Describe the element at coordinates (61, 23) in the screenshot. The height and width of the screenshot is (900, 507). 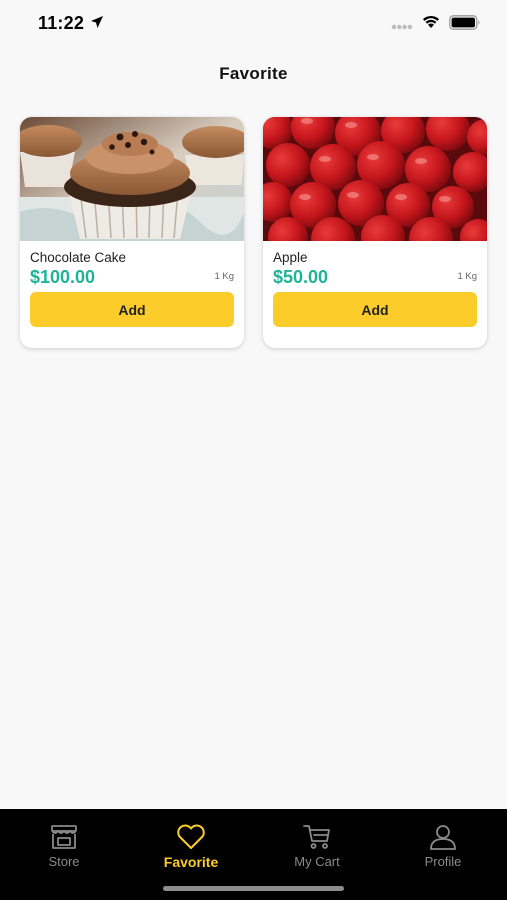
I see `status-time: 11:22` at that location.